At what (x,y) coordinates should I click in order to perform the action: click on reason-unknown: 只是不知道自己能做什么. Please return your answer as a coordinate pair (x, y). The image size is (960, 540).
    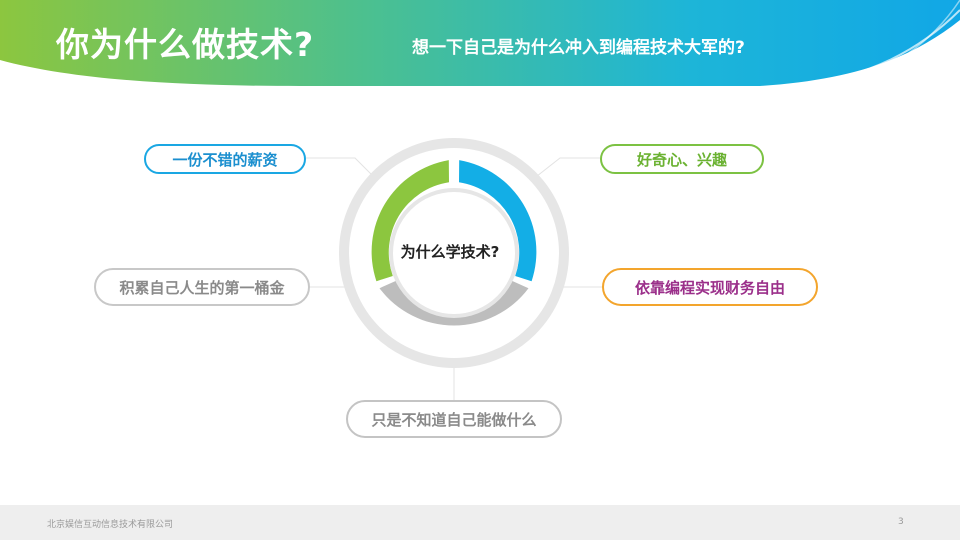
    Looking at the image, I should click on (454, 419).